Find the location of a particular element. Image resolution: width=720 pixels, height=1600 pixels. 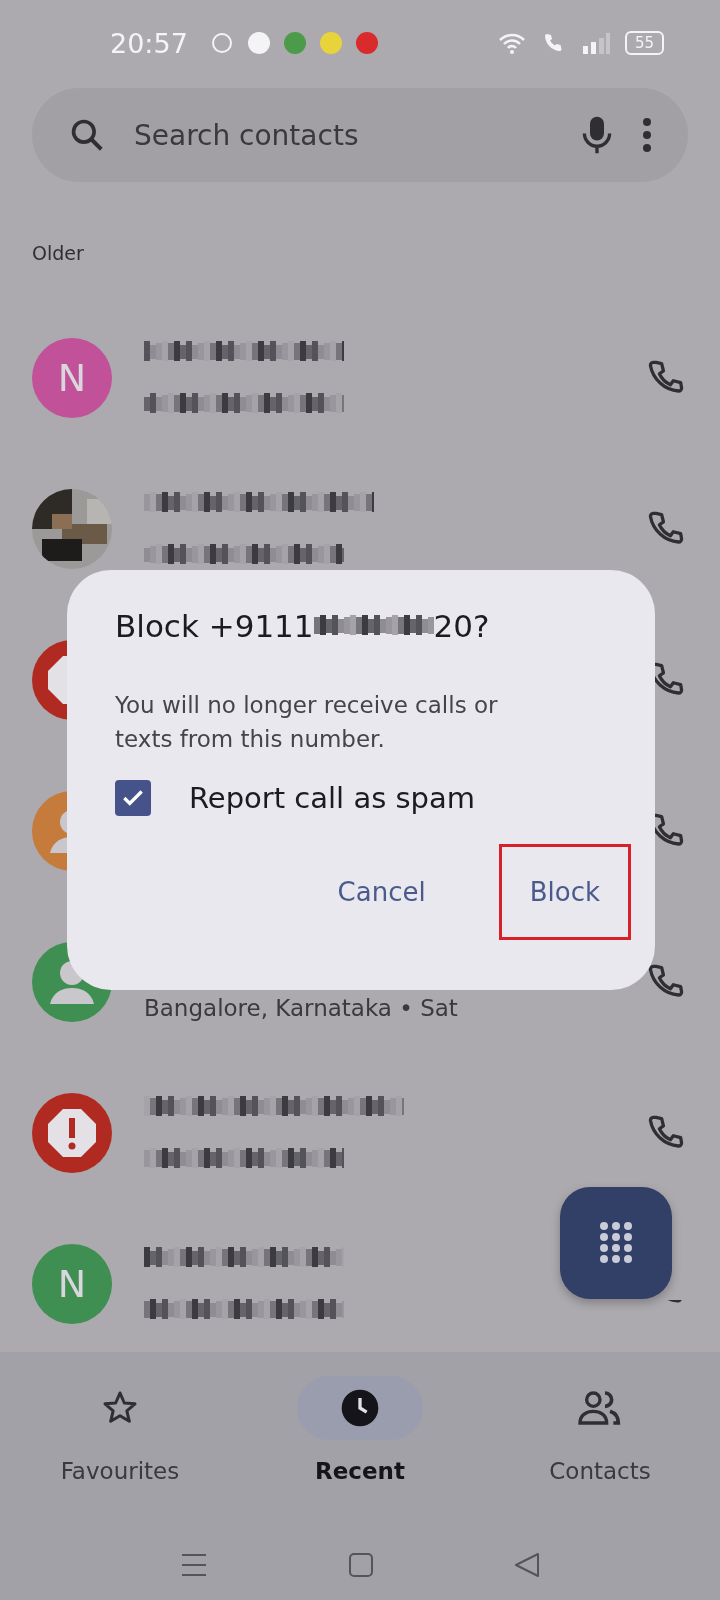

dialog-message: You will no longer receive calls or texts from this number. is located at coordinates (307, 722).